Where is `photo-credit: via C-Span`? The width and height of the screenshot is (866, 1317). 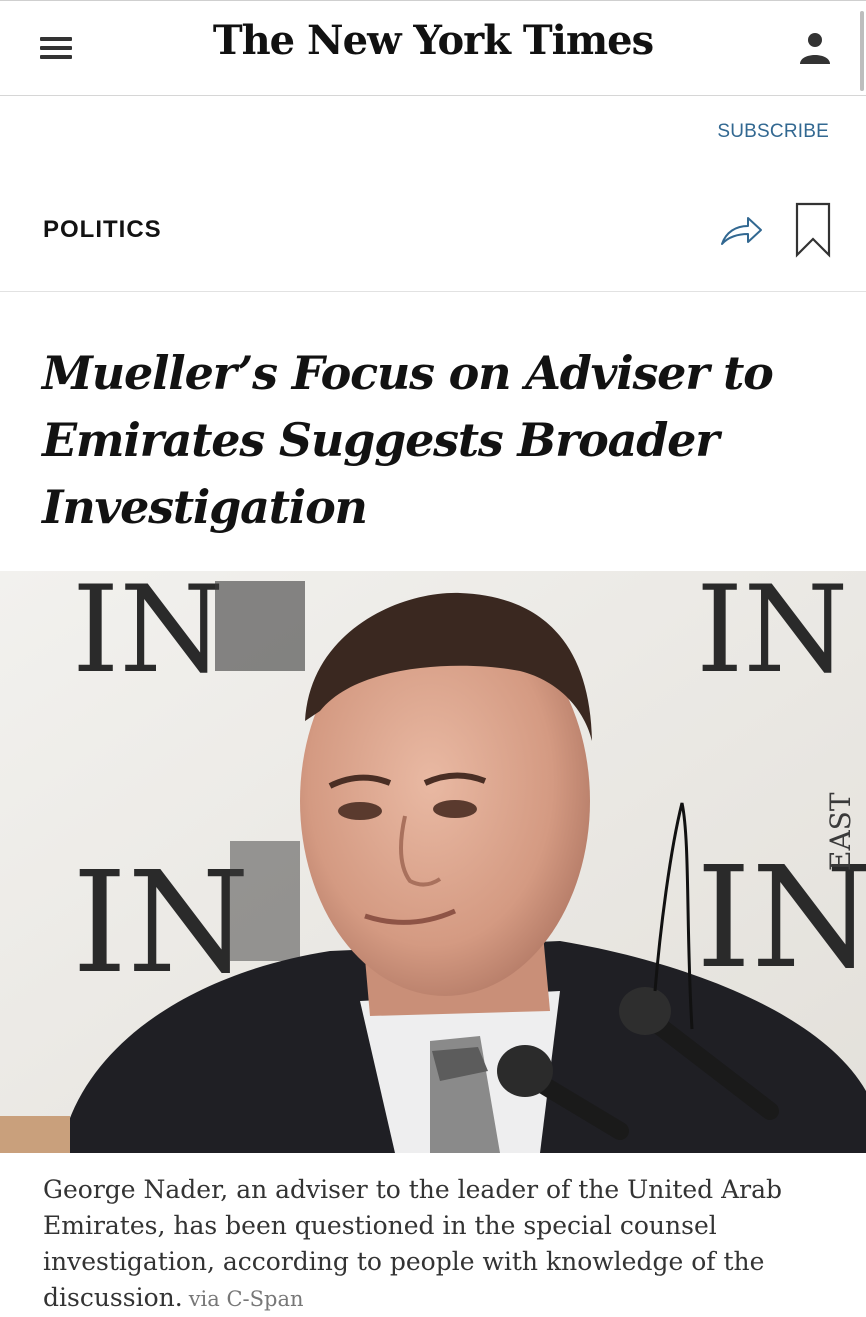
photo-credit: via C-Span is located at coordinates (246, 1299).